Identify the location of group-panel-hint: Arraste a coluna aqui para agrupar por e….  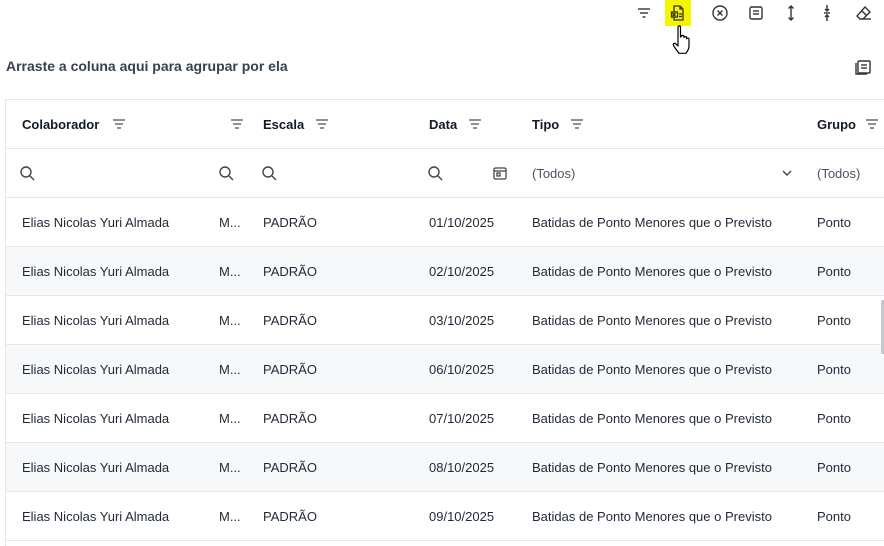
(147, 66).